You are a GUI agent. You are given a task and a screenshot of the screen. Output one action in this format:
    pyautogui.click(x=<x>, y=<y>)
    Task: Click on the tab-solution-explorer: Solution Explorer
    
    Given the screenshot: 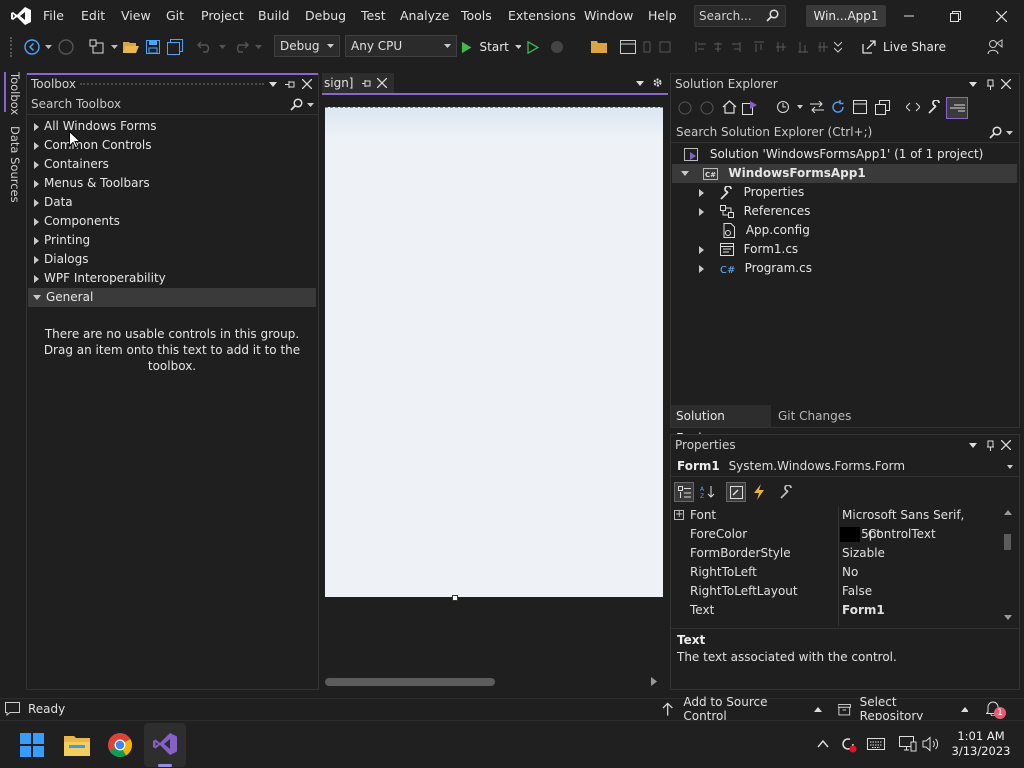 What is the action you would take?
    pyautogui.click(x=721, y=425)
    